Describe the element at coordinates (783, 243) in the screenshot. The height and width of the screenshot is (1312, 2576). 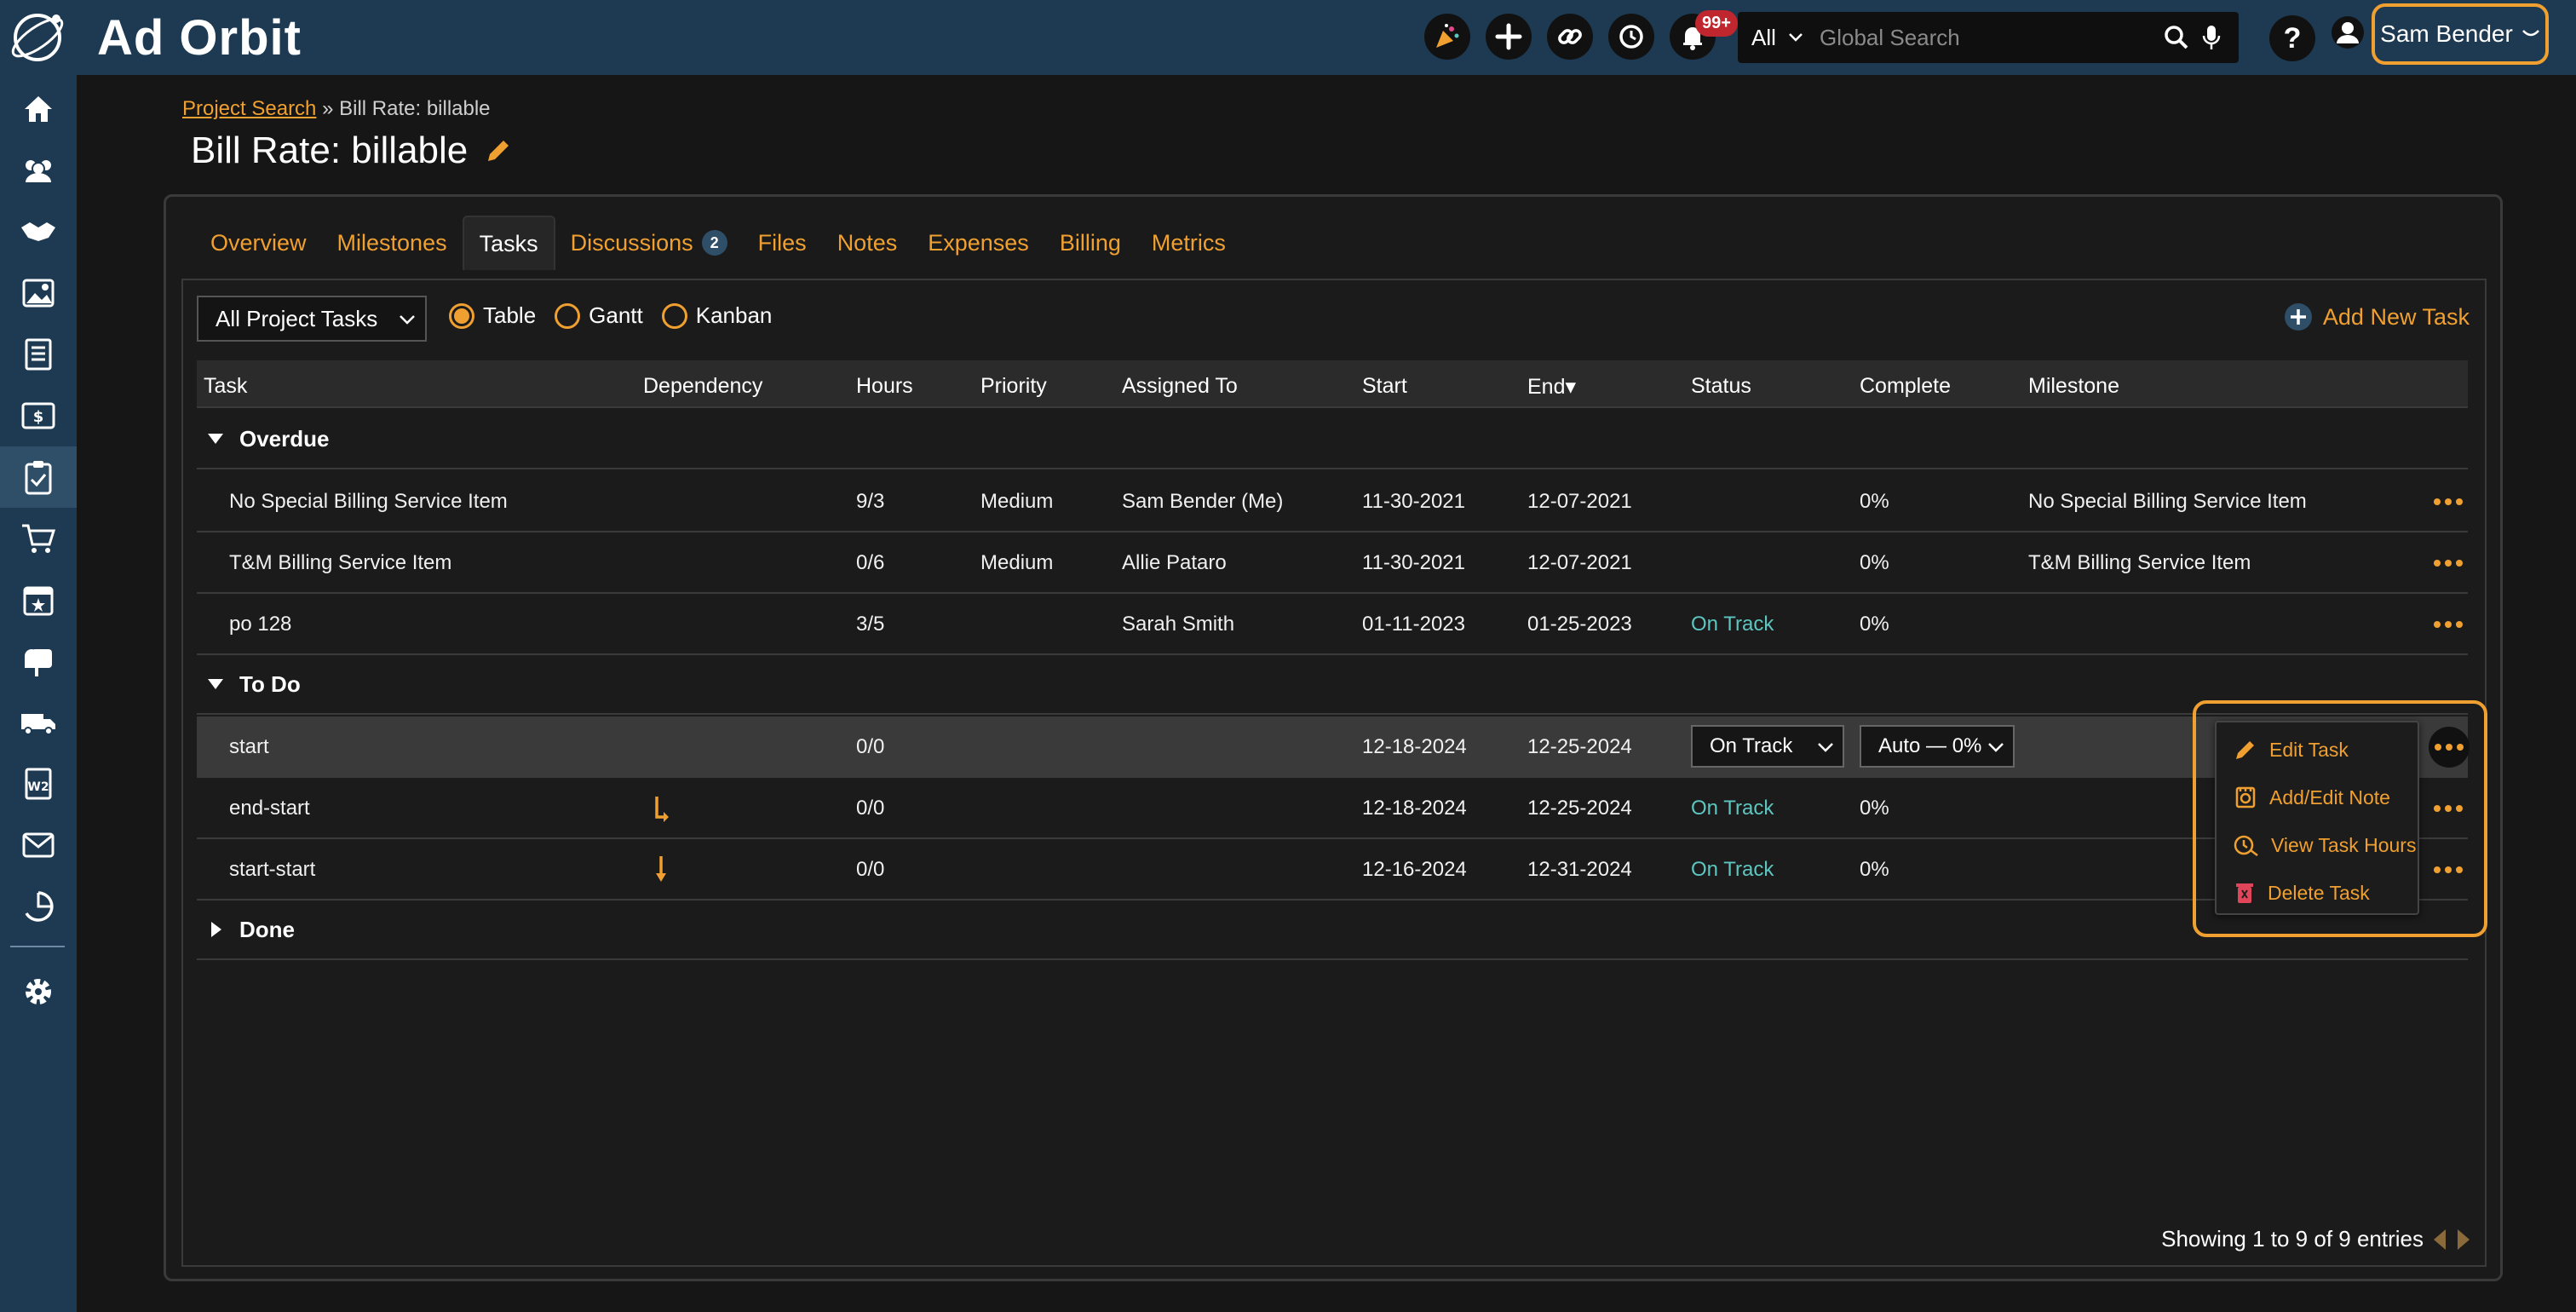
I see `tab-files: Files` at that location.